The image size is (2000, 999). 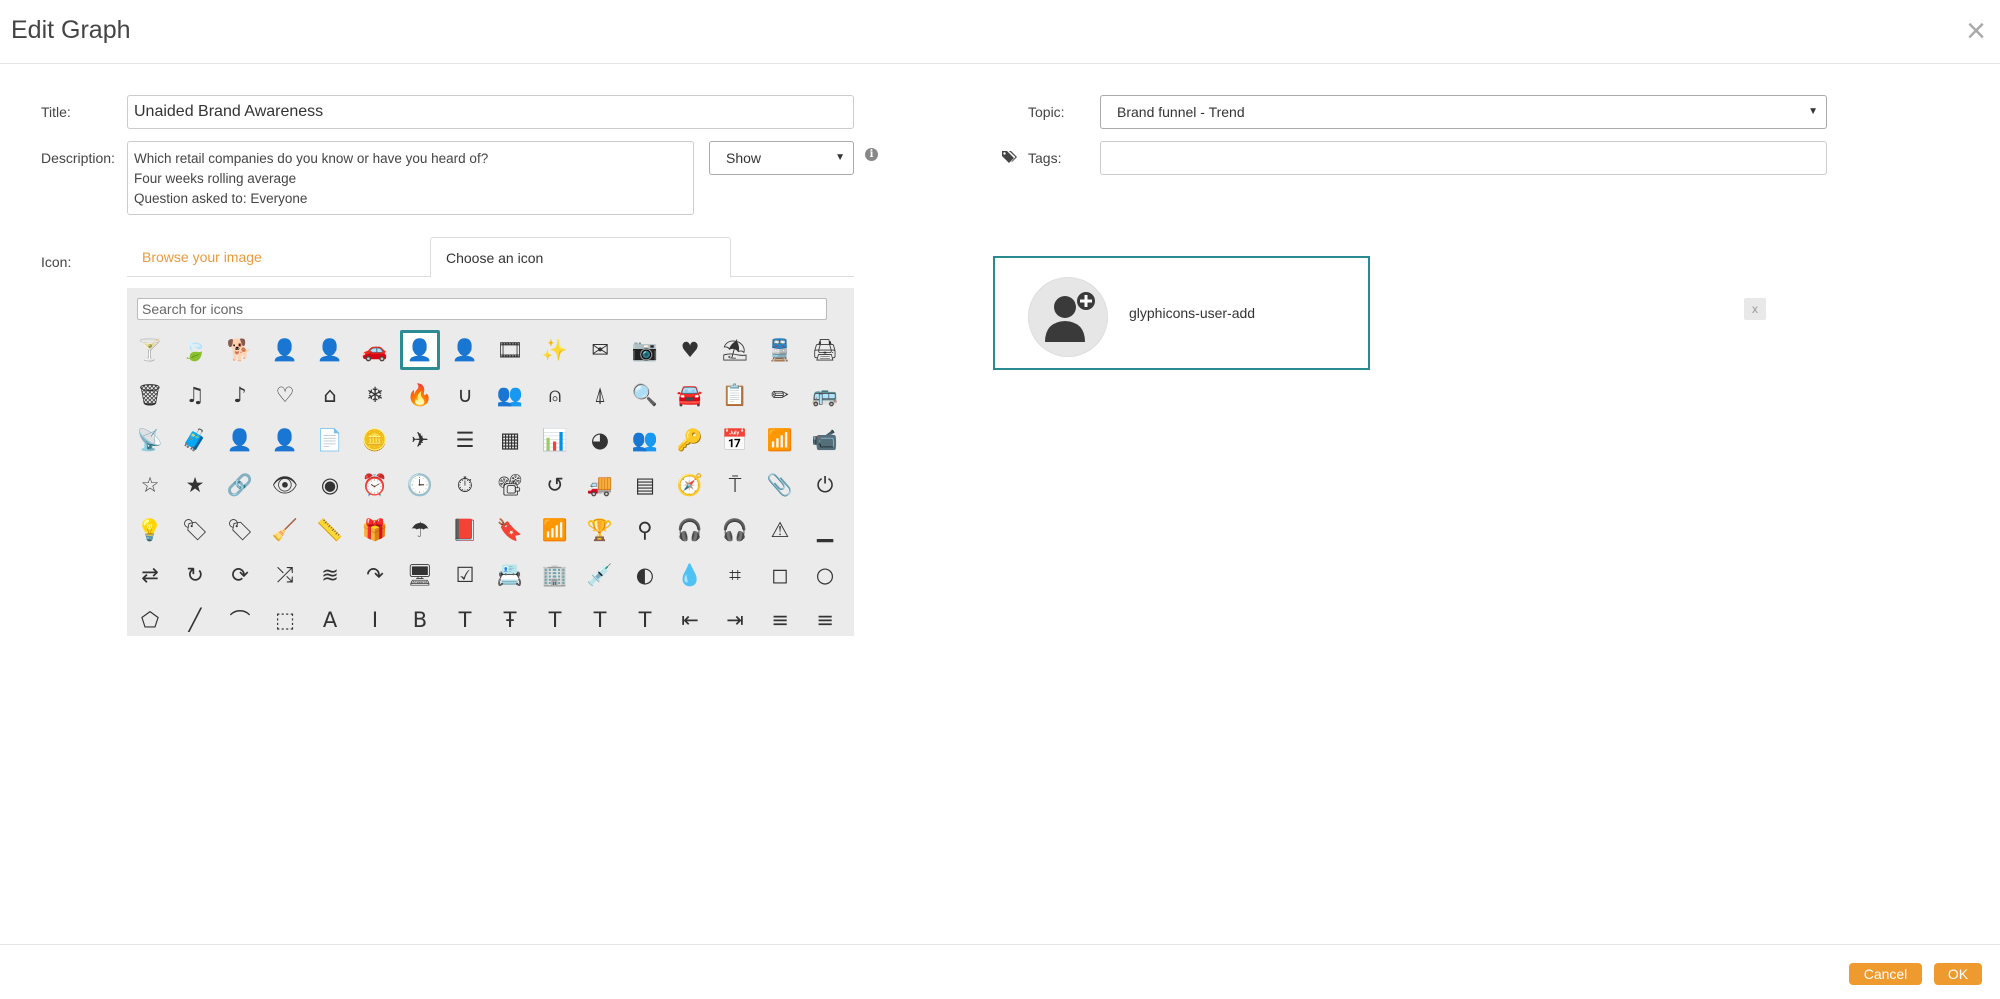 I want to click on cleaning-icon: 🧹, so click(x=285, y=530).